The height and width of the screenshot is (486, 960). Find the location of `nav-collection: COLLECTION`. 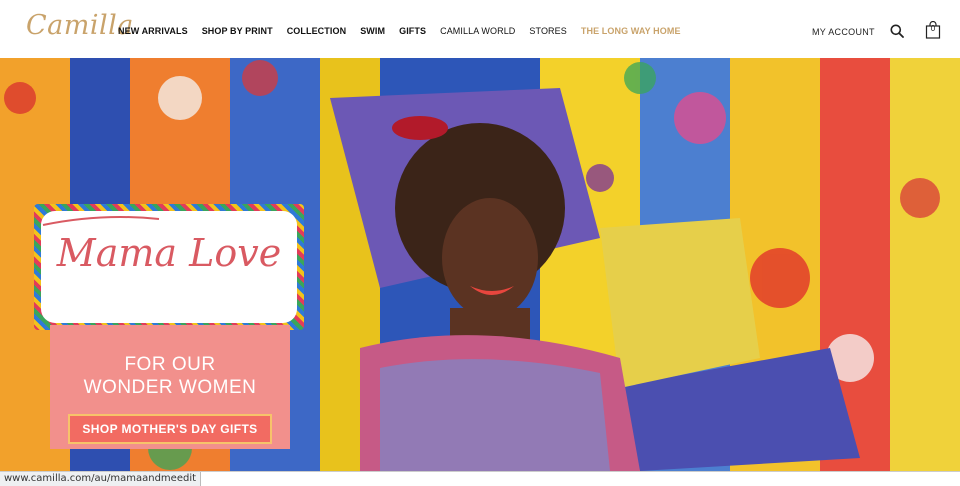

nav-collection: COLLECTION is located at coordinates (317, 31).